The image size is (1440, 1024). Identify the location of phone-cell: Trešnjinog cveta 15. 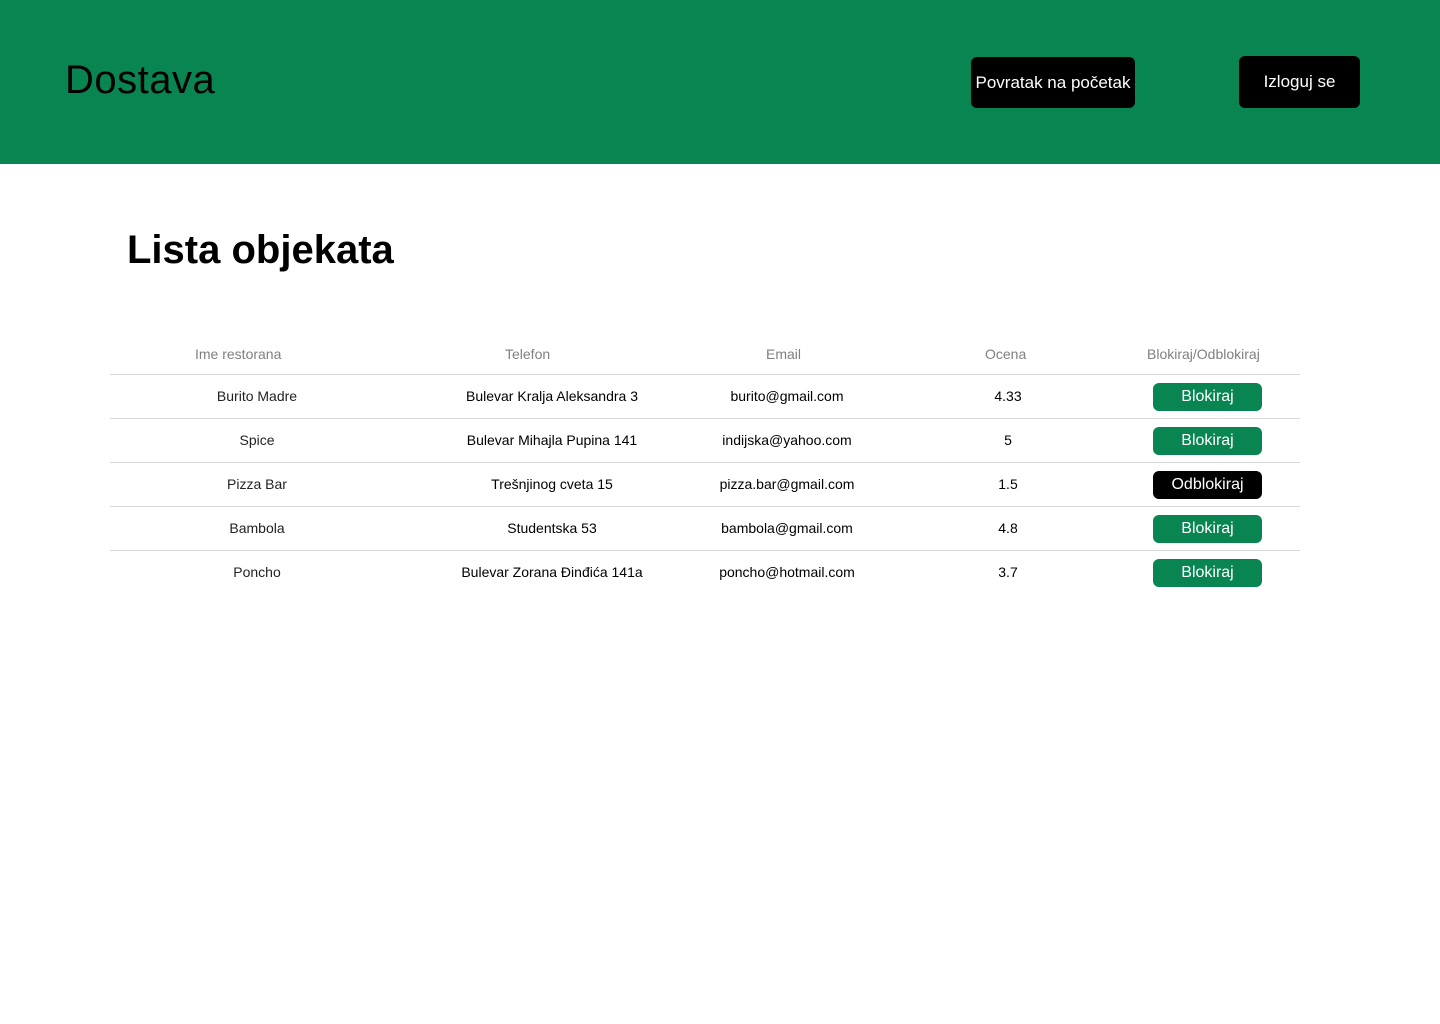
(552, 484).